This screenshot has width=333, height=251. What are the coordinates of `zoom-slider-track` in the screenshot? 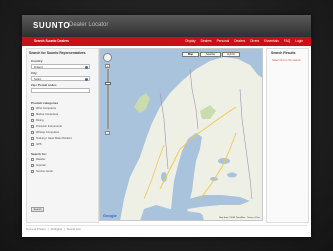 It's located at (107, 99).